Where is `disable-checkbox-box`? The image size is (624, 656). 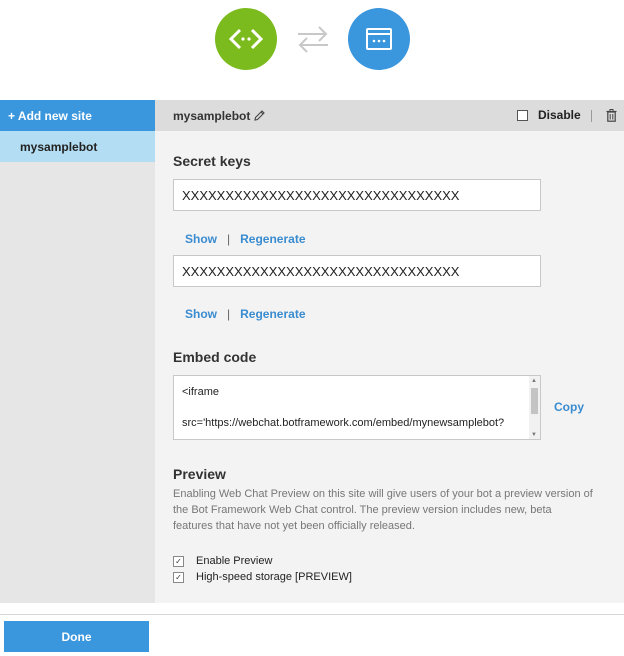 disable-checkbox-box is located at coordinates (522, 115).